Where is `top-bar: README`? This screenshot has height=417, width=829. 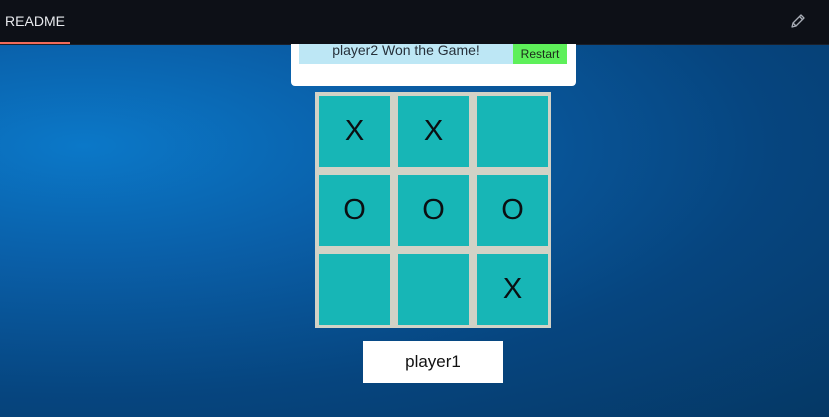 top-bar: README is located at coordinates (414, 22).